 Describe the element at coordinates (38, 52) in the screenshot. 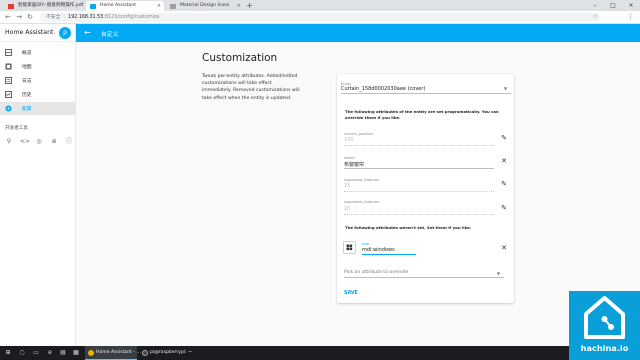

I see `sidebar-item-overview: 概览` at that location.